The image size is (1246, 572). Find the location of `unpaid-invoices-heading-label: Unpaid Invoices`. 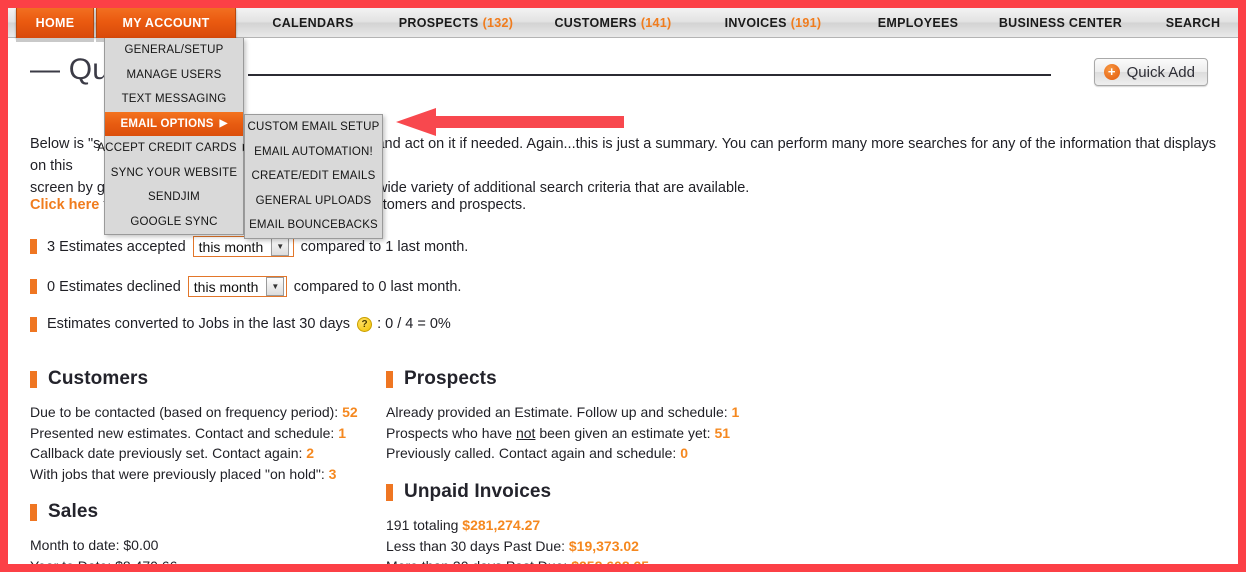

unpaid-invoices-heading-label: Unpaid Invoices is located at coordinates (478, 491).